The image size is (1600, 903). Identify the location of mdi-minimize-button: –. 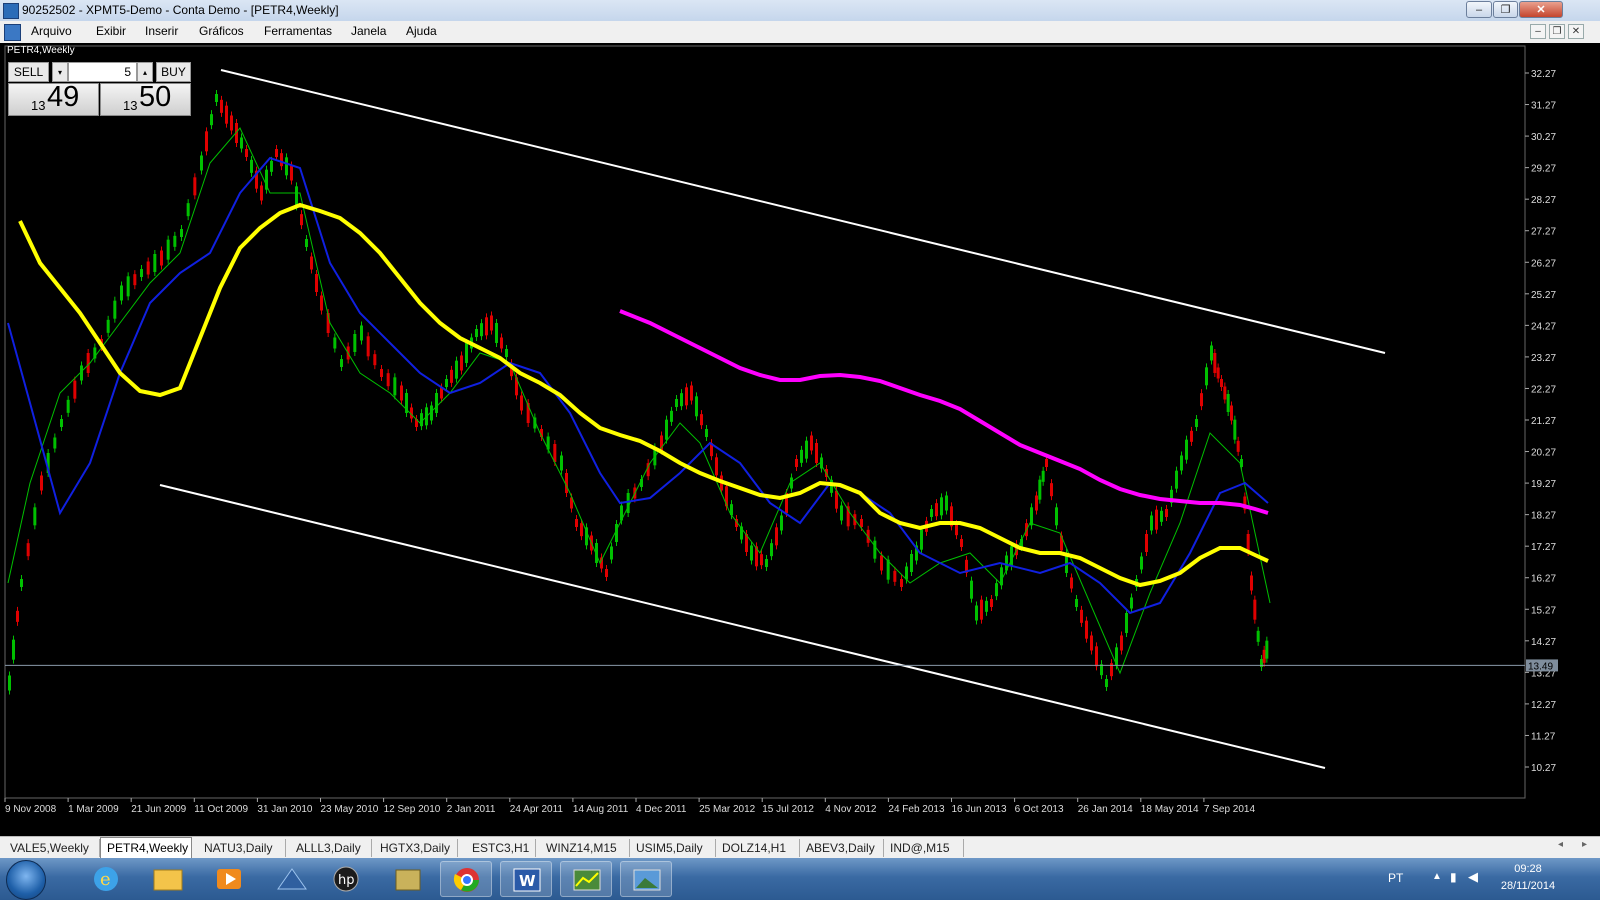
(1538, 31).